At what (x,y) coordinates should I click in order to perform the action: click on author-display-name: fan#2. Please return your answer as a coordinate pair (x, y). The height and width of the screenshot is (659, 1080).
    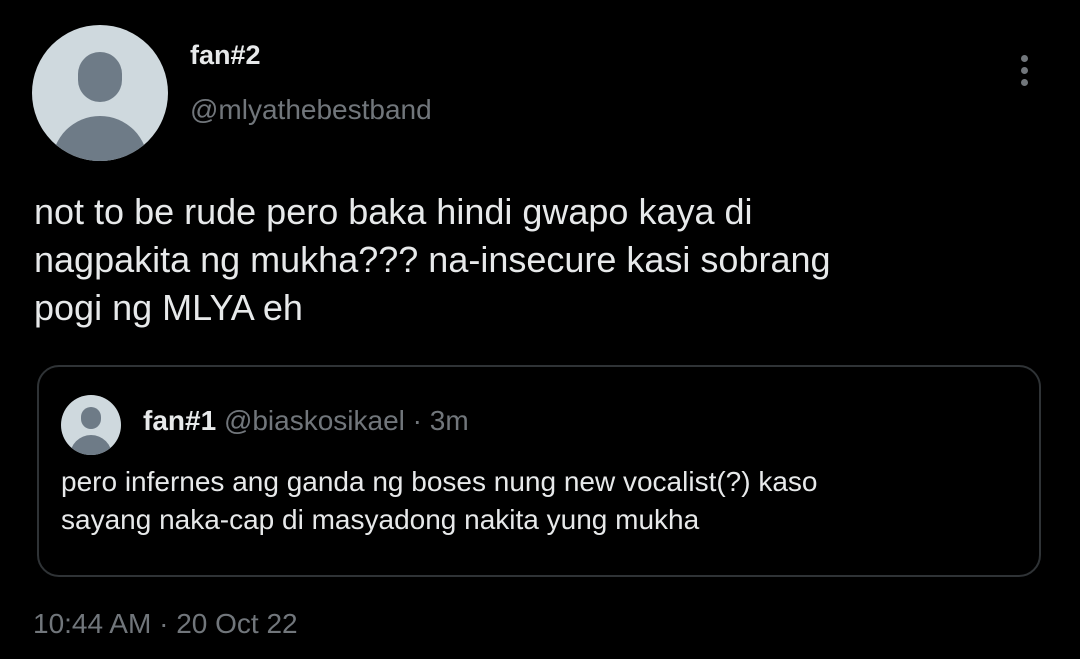
    Looking at the image, I should click on (225, 55).